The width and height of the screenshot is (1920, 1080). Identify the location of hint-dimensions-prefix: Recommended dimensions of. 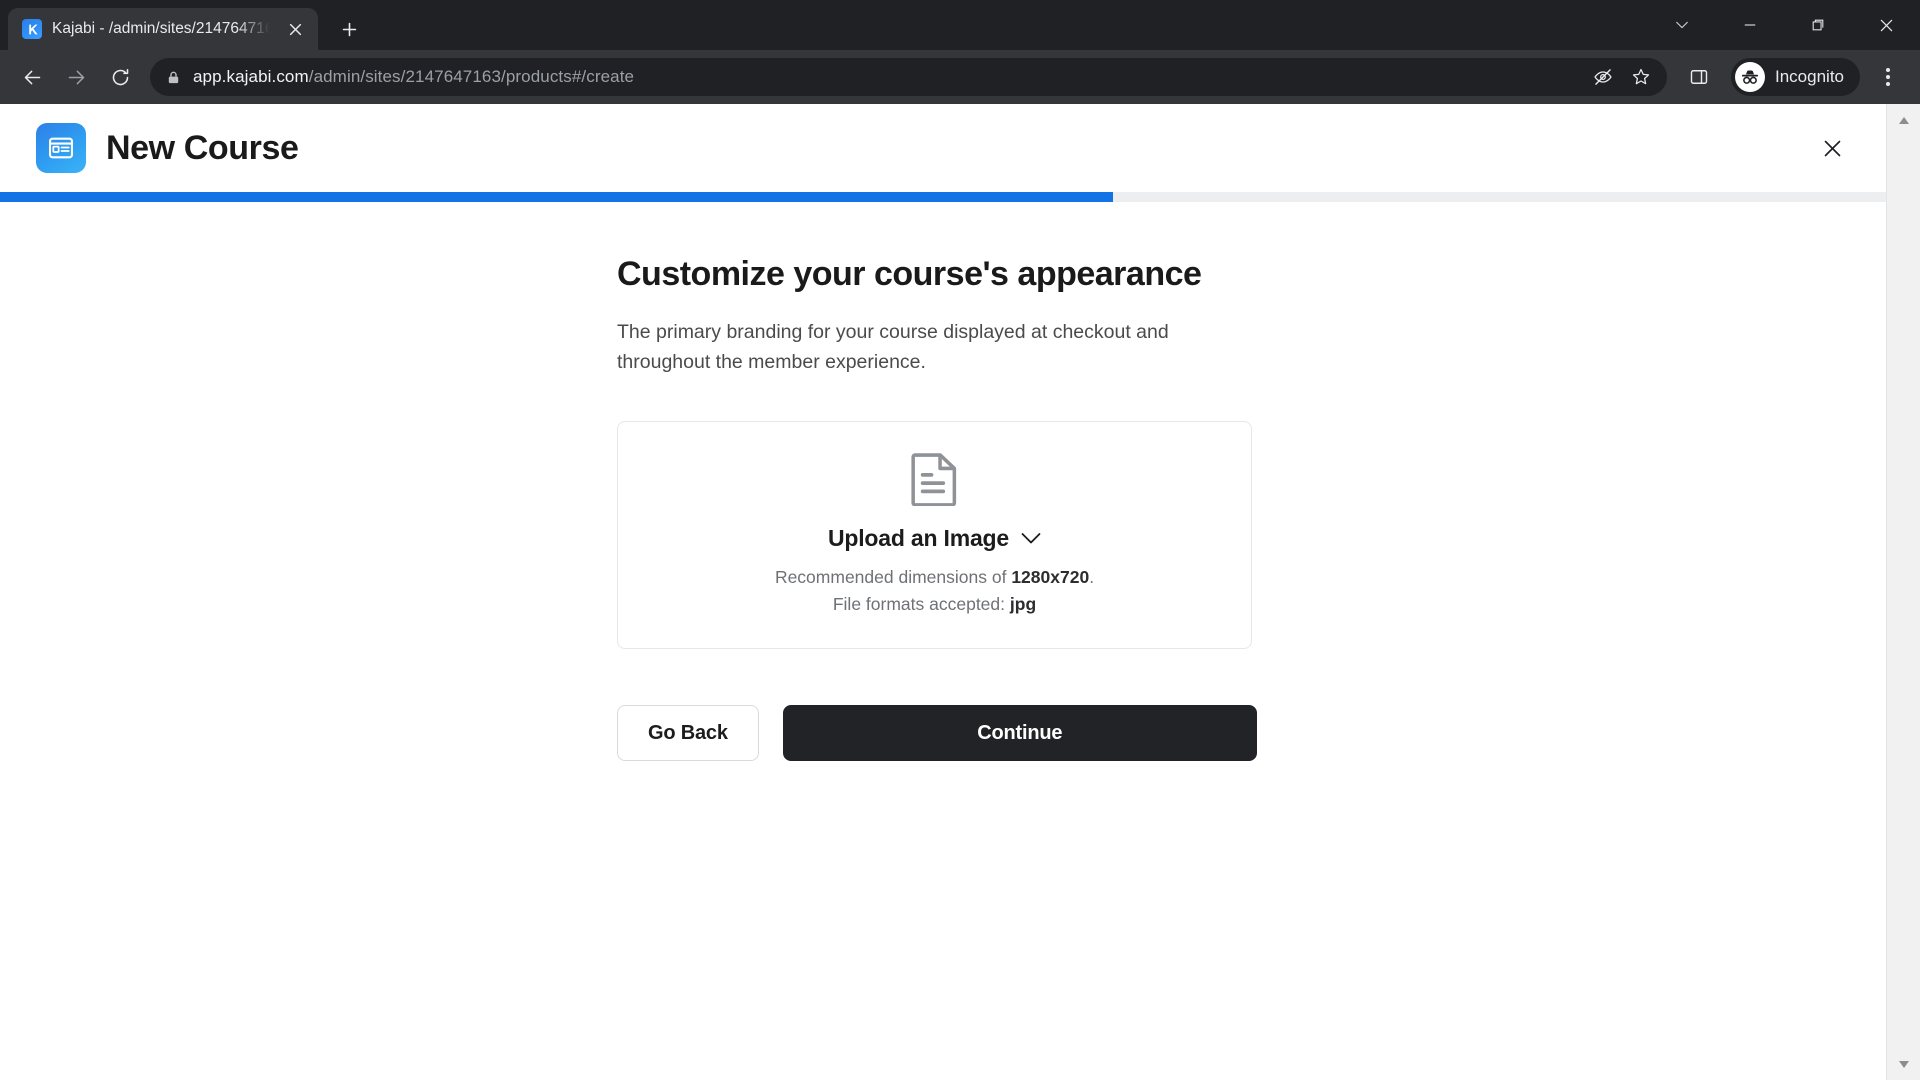
(893, 577).